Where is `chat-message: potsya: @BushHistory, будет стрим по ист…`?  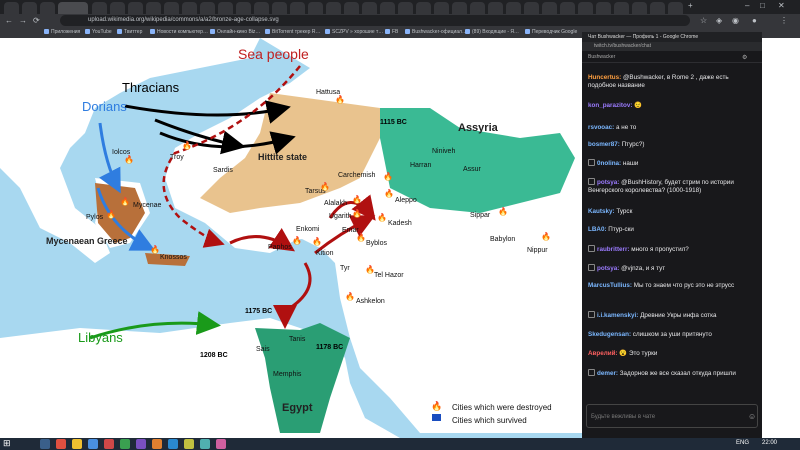
chat-message: potsya: @BushHistory, будет стрим по ист… is located at coordinates (672, 186).